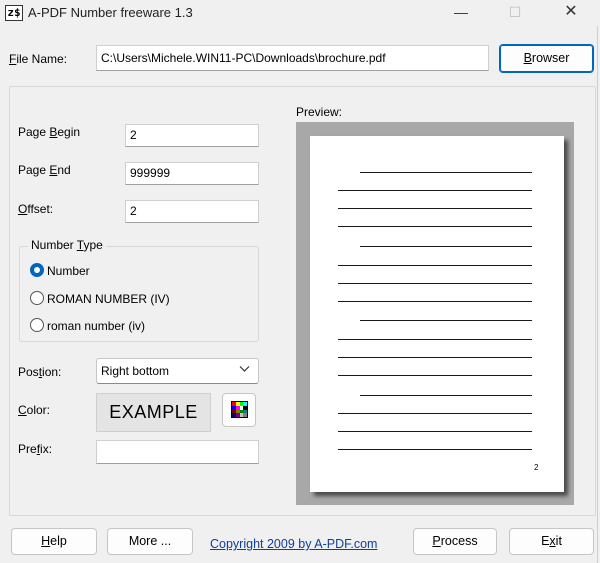 Image resolution: width=600 pixels, height=563 pixels. I want to click on prefix-label: Prefix:, so click(35, 449).